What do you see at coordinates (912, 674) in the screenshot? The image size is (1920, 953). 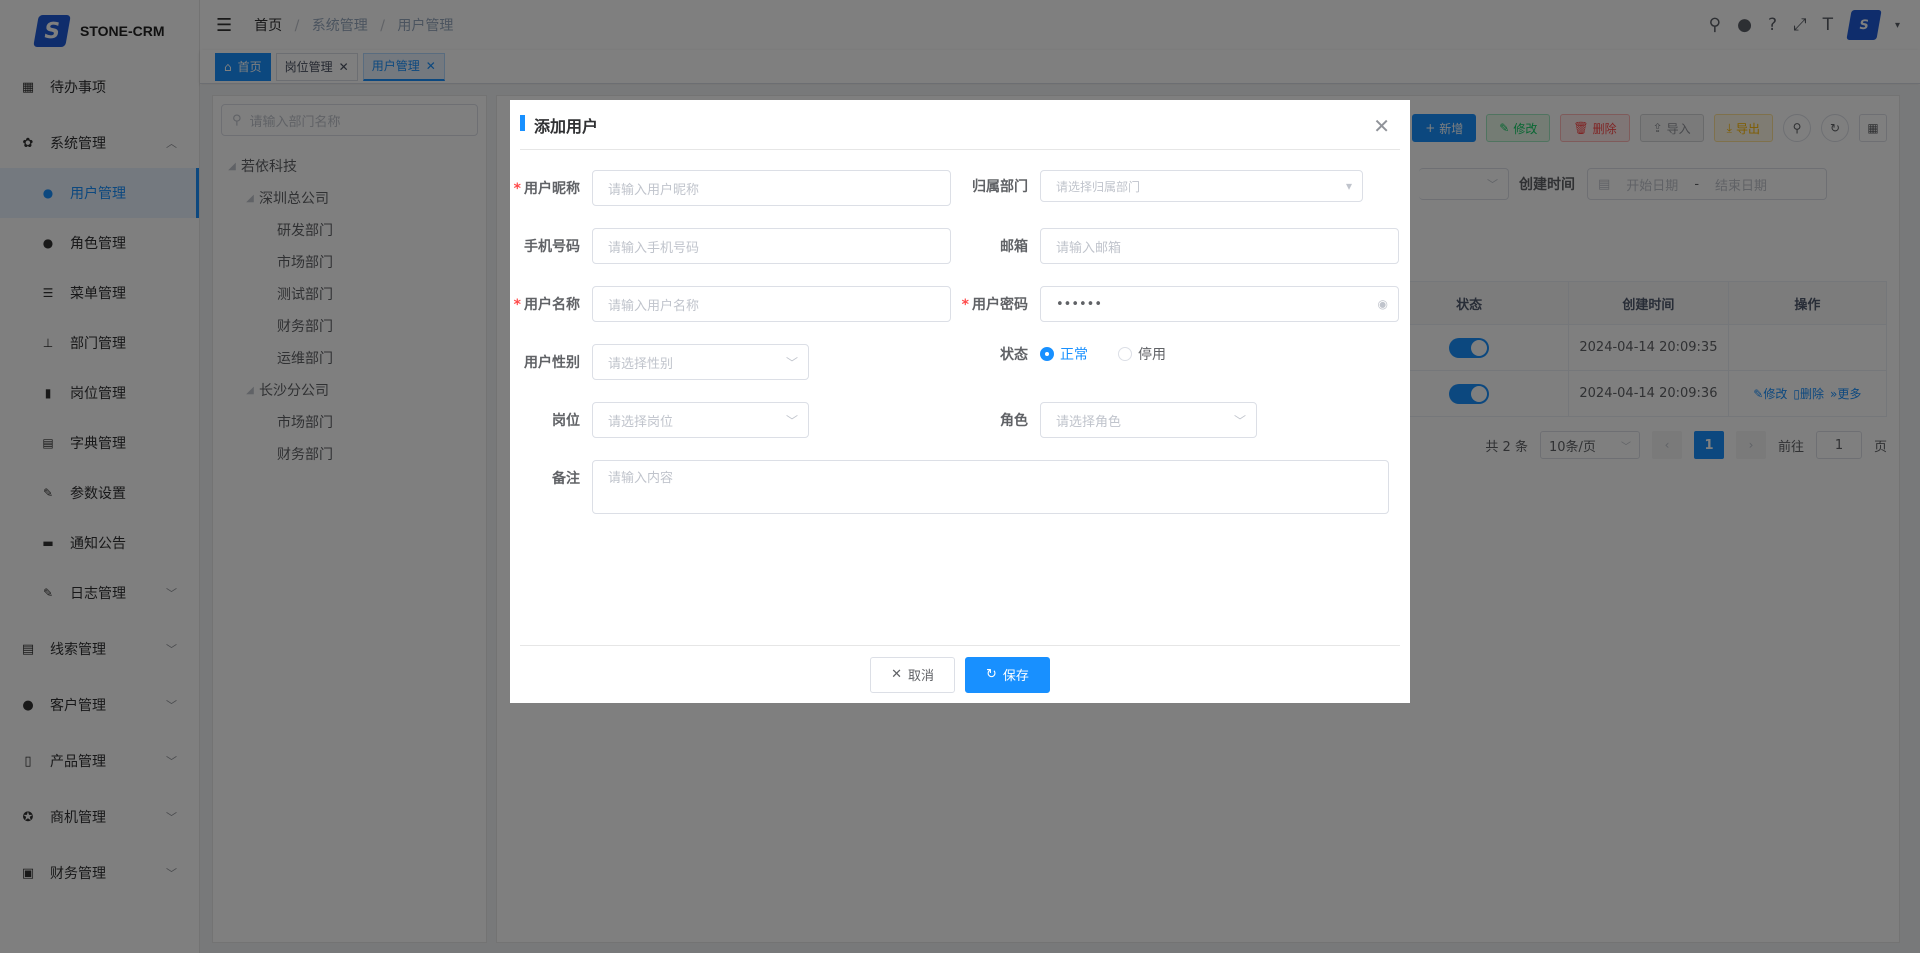 I see `cancel-button: ✕ 取消` at bounding box center [912, 674].